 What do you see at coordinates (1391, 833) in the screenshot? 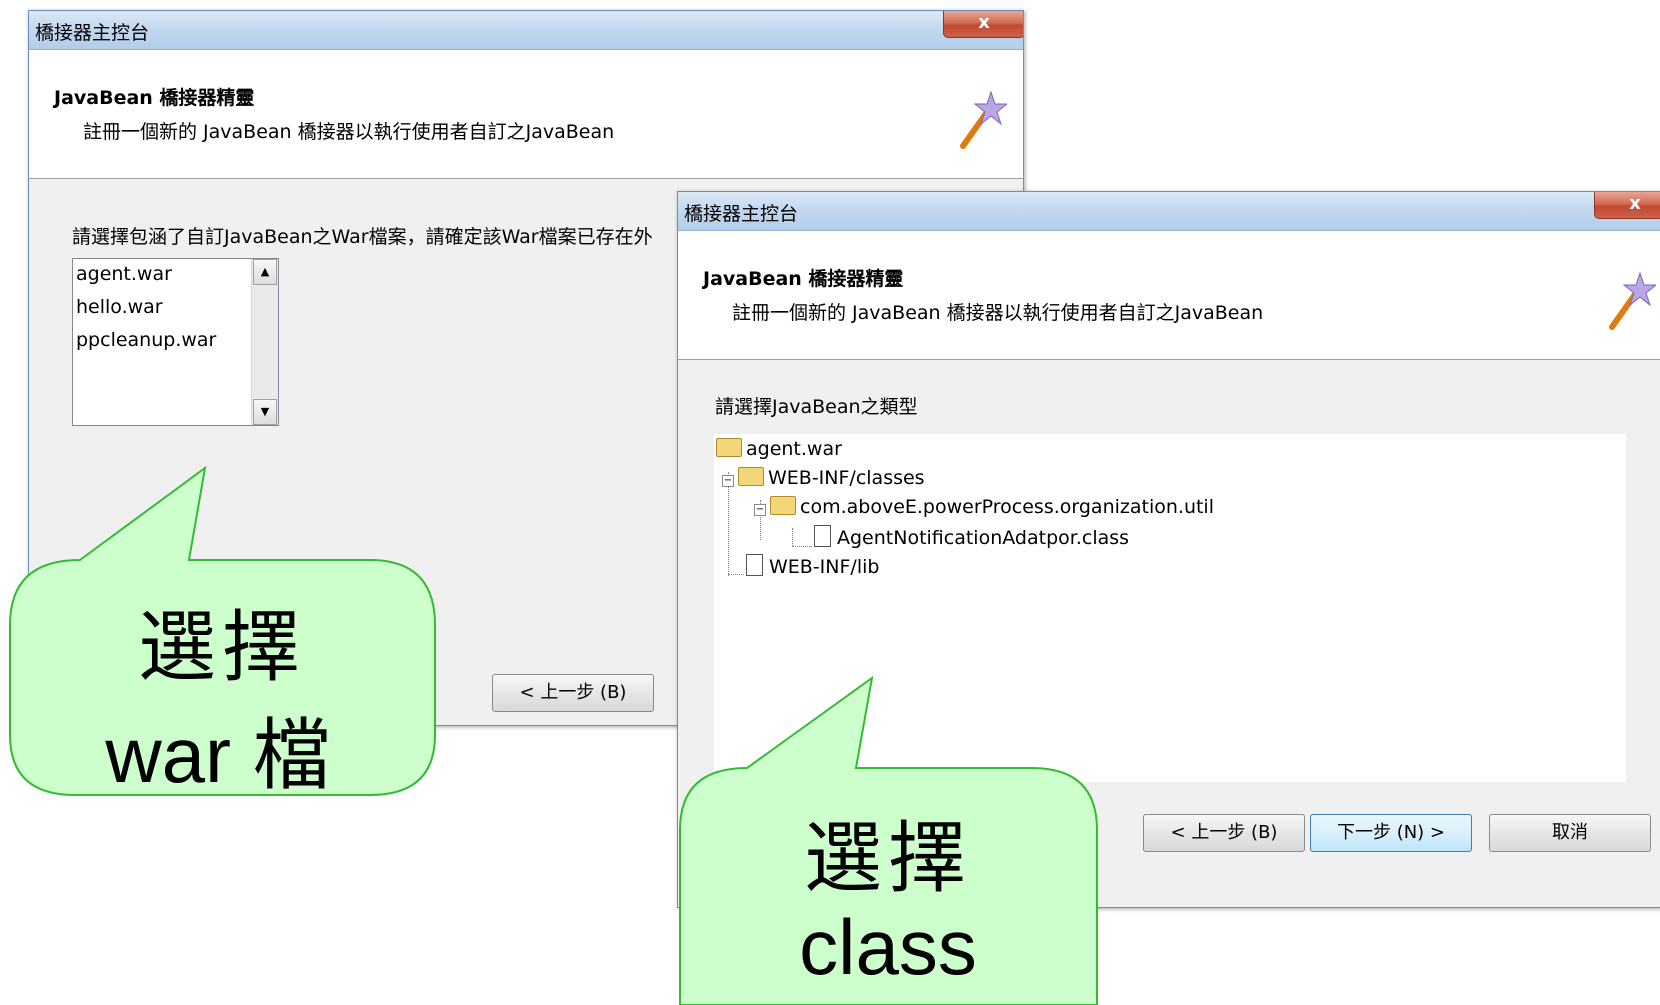
I see `next-button: 下一步 (N) >` at bounding box center [1391, 833].